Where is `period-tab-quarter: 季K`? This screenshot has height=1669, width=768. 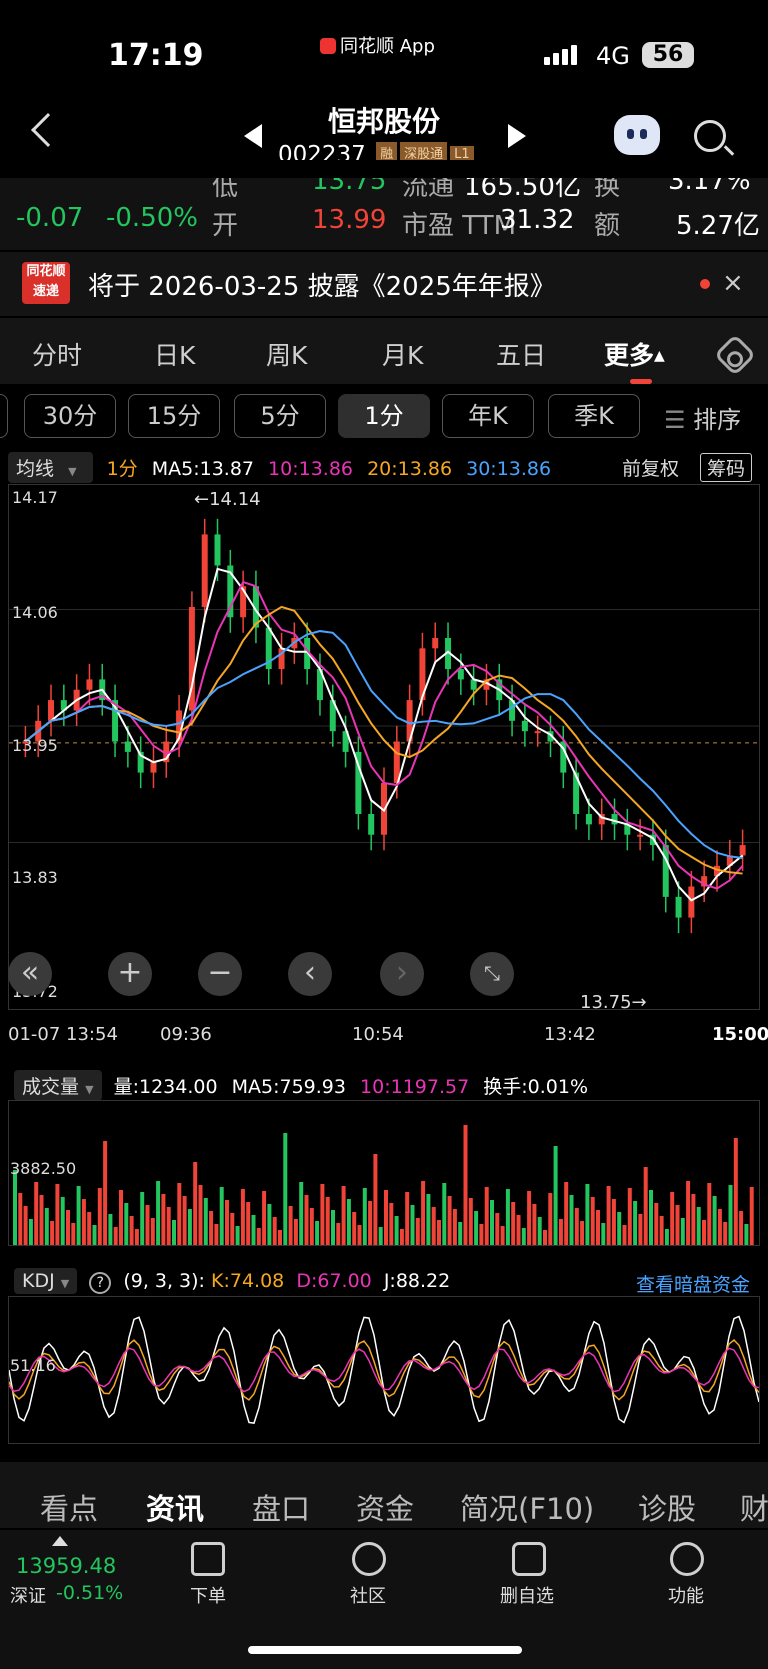
period-tab-quarter: 季K is located at coordinates (594, 416).